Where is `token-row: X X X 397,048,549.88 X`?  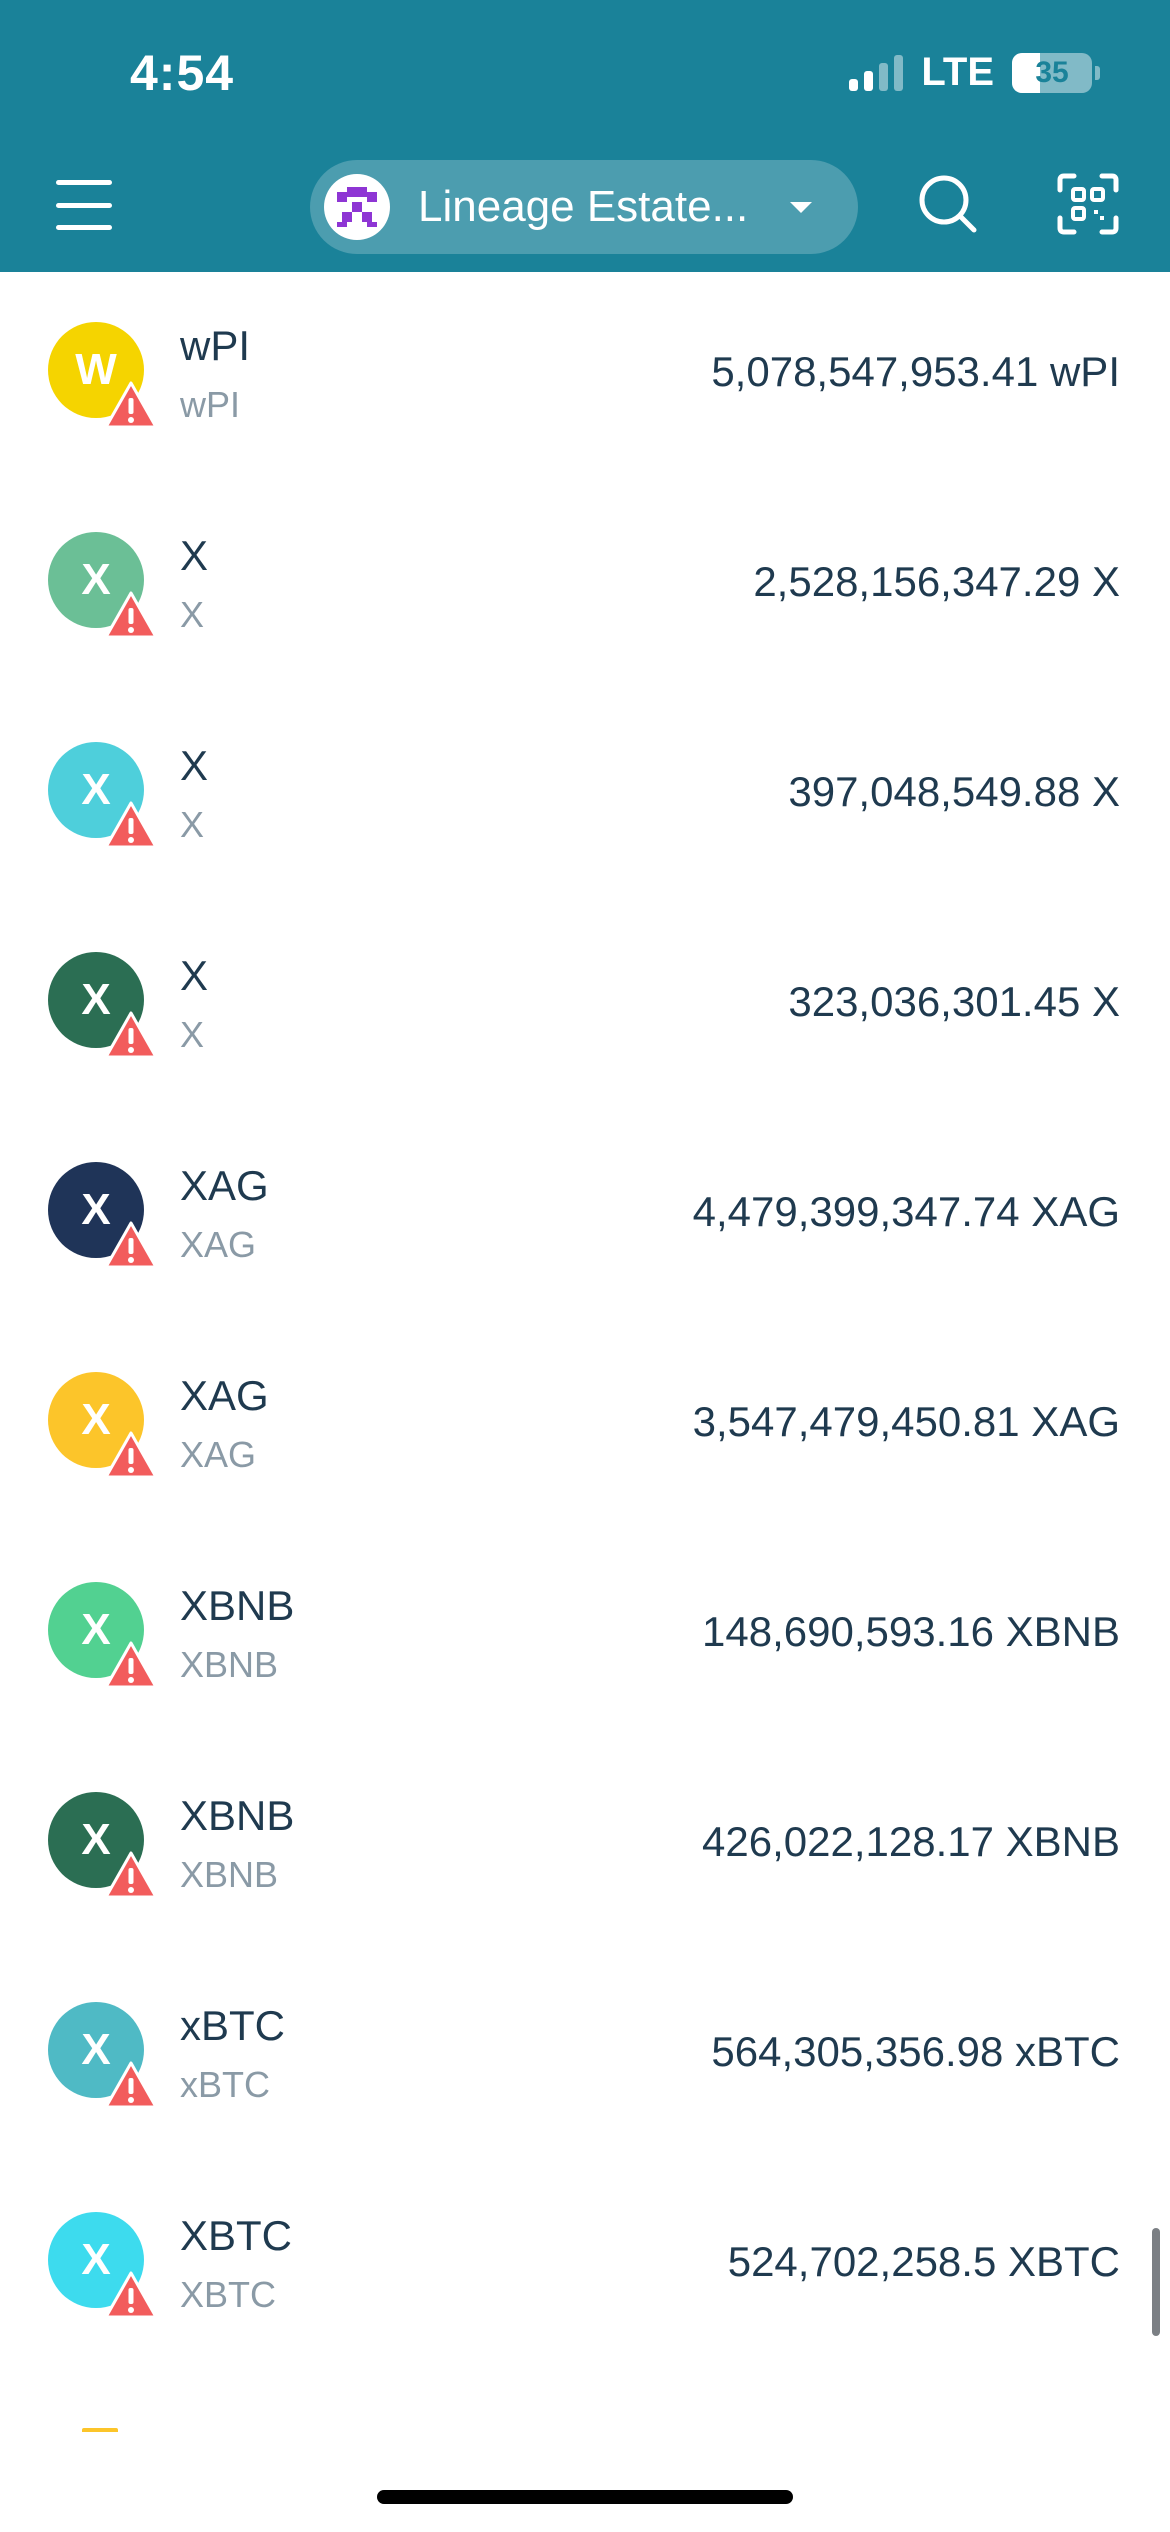 token-row: X X X 397,048,549.88 X is located at coordinates (585, 797).